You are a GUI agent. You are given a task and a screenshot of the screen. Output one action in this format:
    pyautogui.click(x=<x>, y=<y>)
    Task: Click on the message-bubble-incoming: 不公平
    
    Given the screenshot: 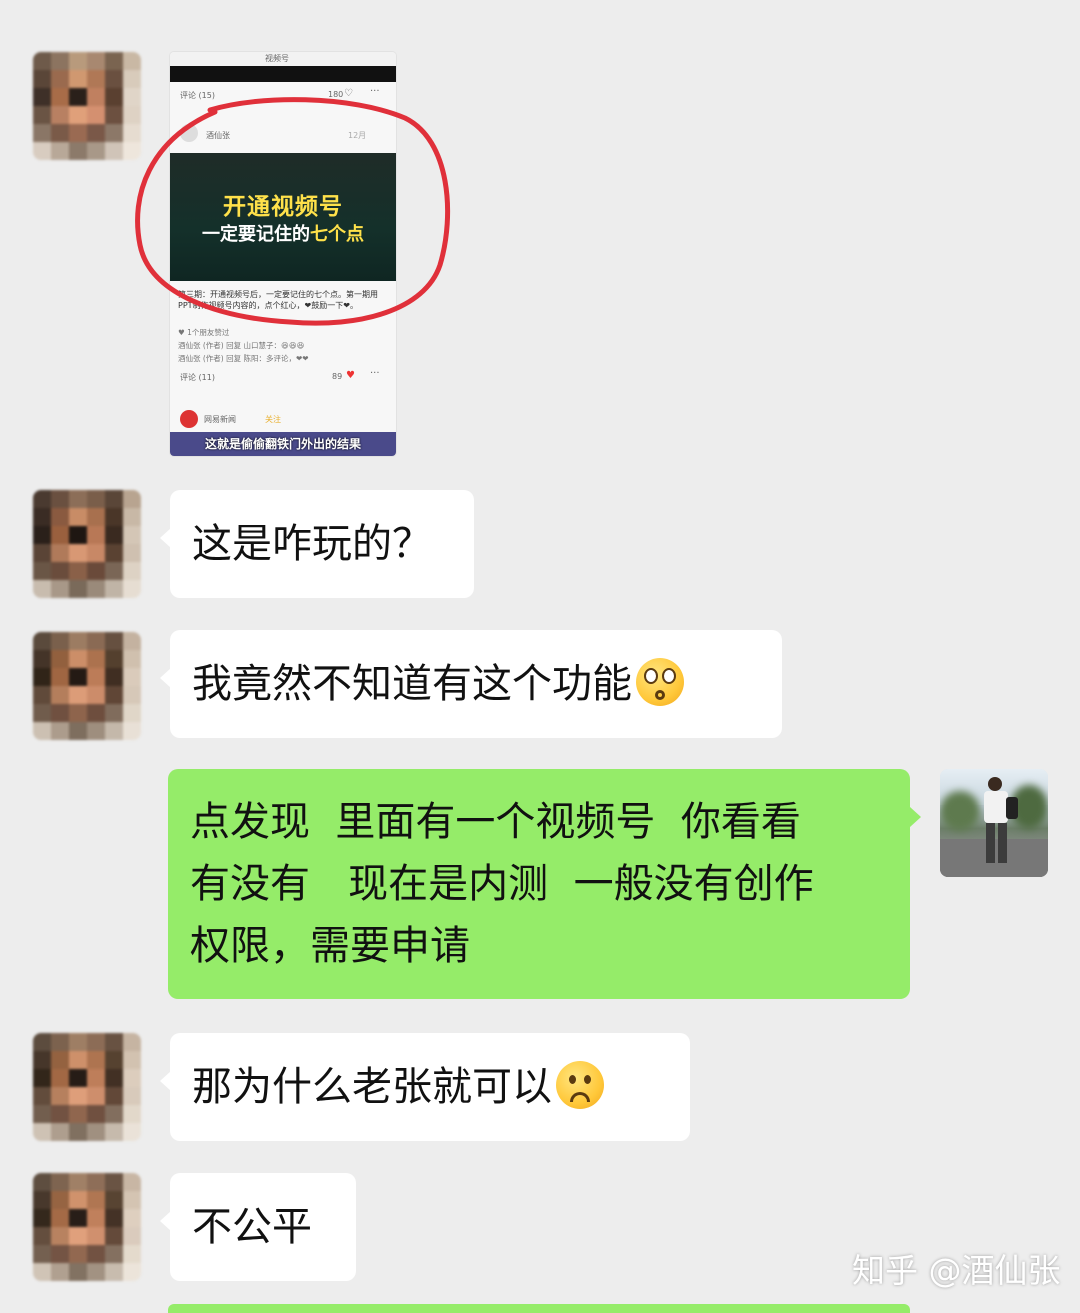 What is the action you would take?
    pyautogui.click(x=258, y=1227)
    